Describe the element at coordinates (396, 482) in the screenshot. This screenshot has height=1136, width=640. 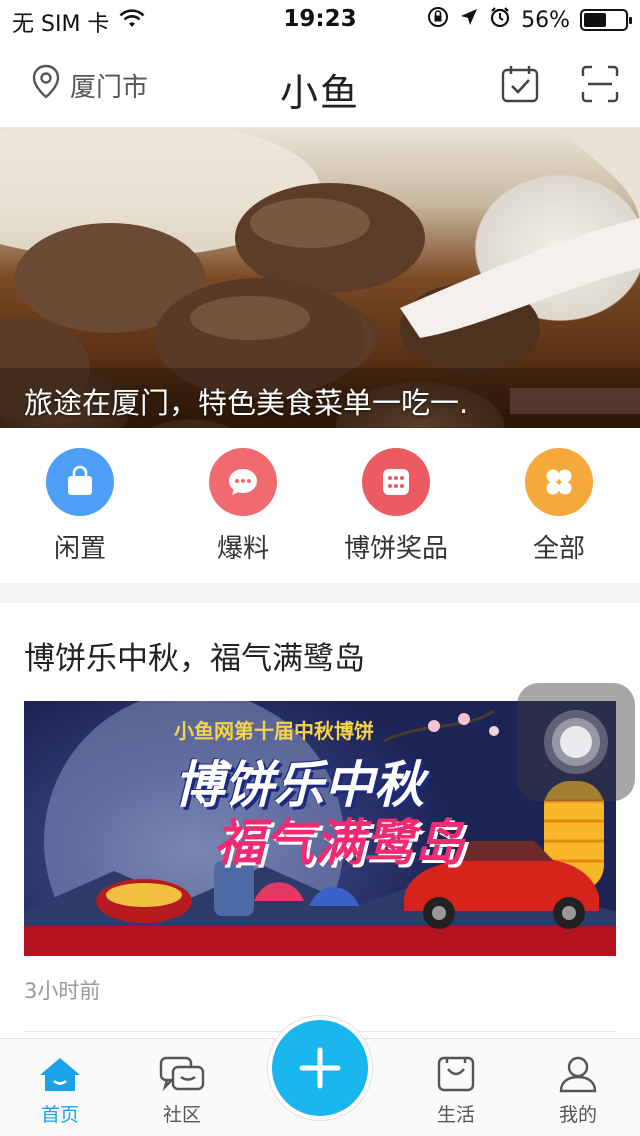
I see `dice-icon` at that location.